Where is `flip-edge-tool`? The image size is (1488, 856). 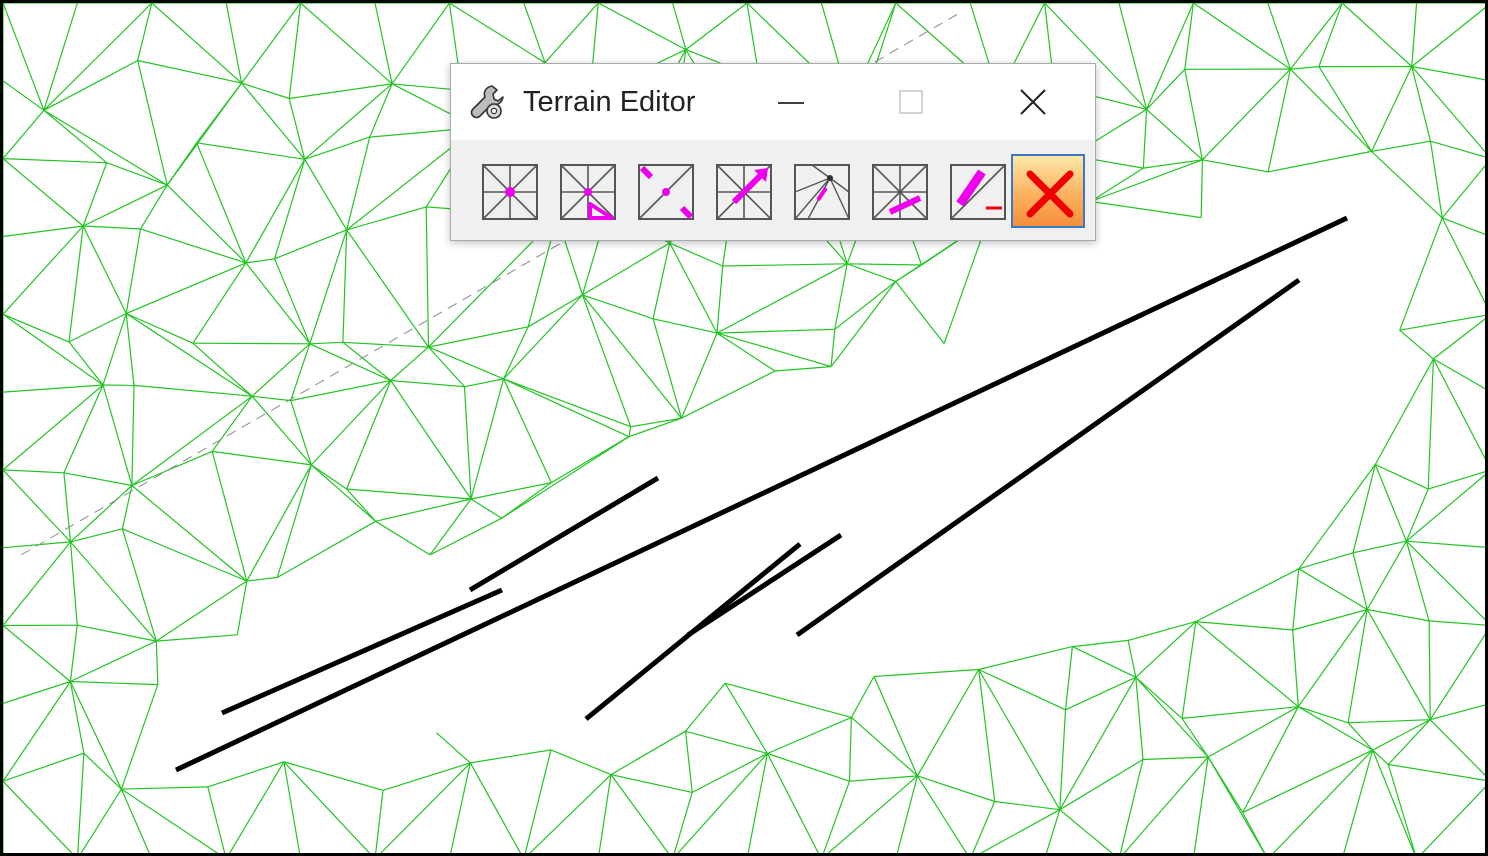 flip-edge-tool is located at coordinates (744, 191).